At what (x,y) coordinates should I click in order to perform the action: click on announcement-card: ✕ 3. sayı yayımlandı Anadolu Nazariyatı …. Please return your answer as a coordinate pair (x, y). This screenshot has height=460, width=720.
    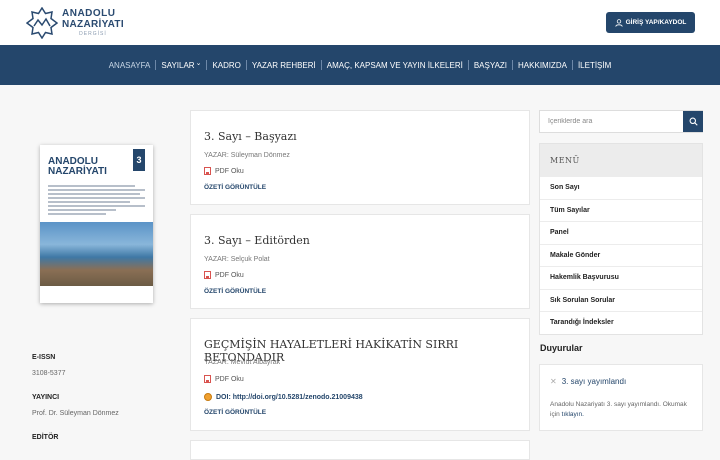
    Looking at the image, I should click on (621, 397).